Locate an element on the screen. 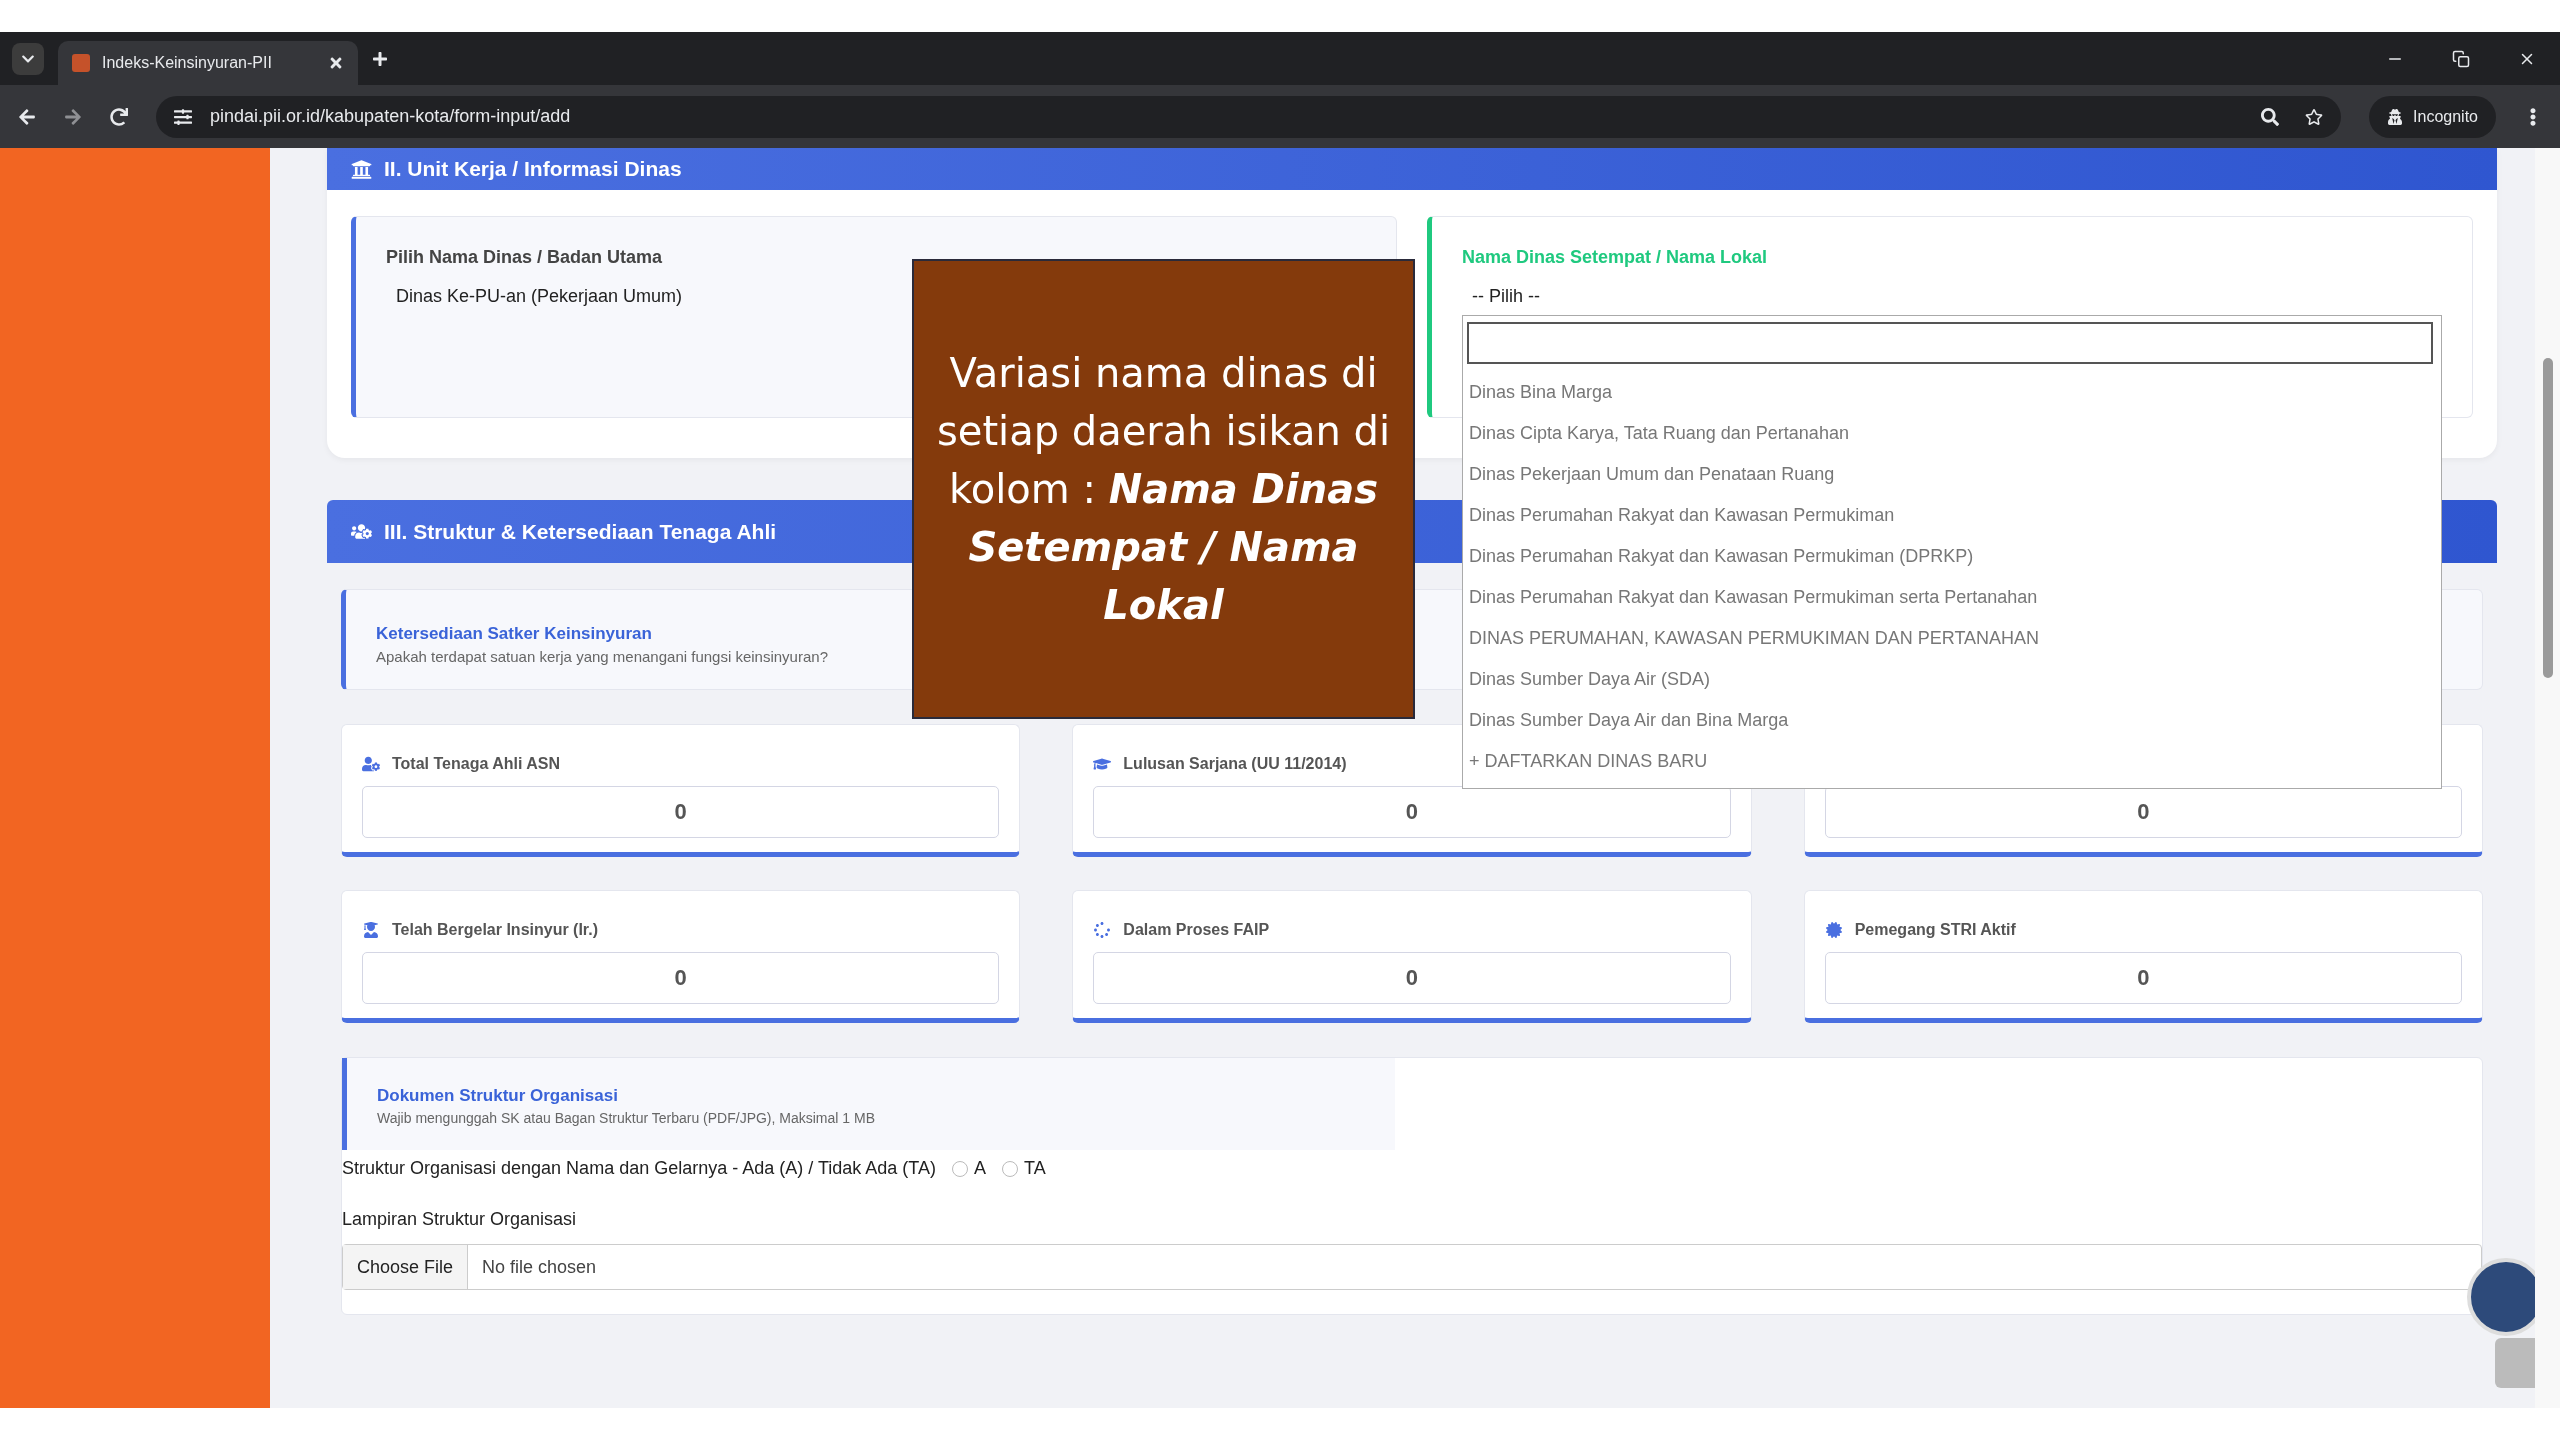 This screenshot has width=2560, height=1440. radio-label: TA is located at coordinates (1034, 1168).